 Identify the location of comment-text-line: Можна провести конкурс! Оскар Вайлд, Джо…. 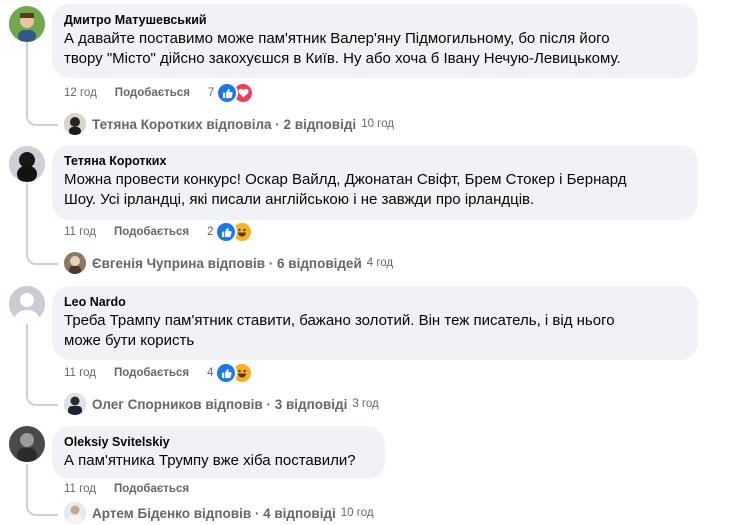
(345, 179).